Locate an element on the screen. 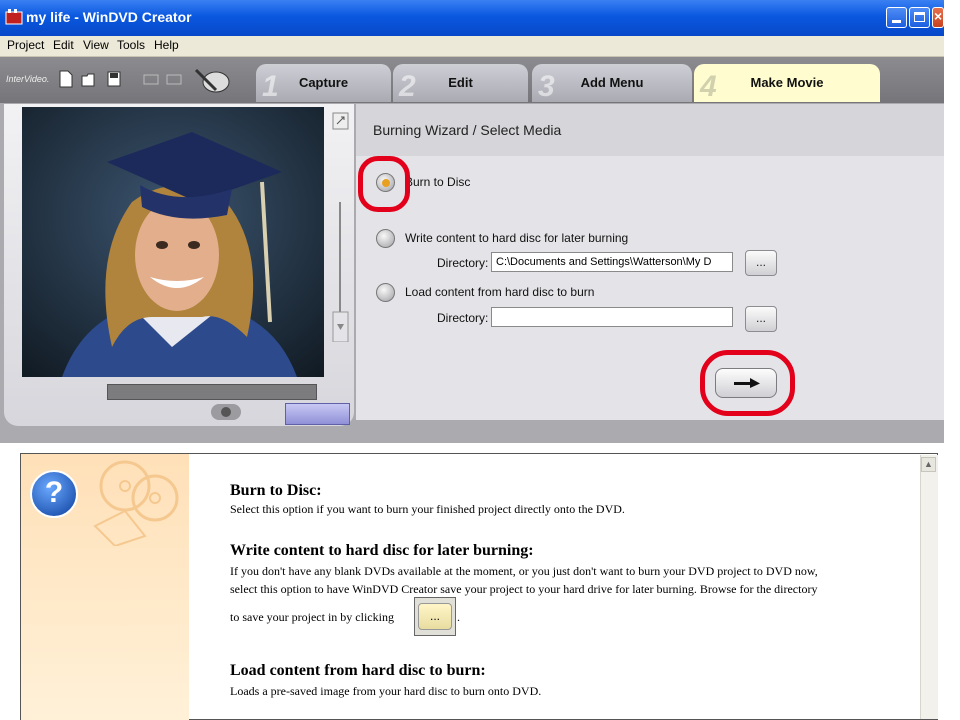 This screenshot has height=720, width=960. tab-capture: 1 Capture is located at coordinates (323, 83).